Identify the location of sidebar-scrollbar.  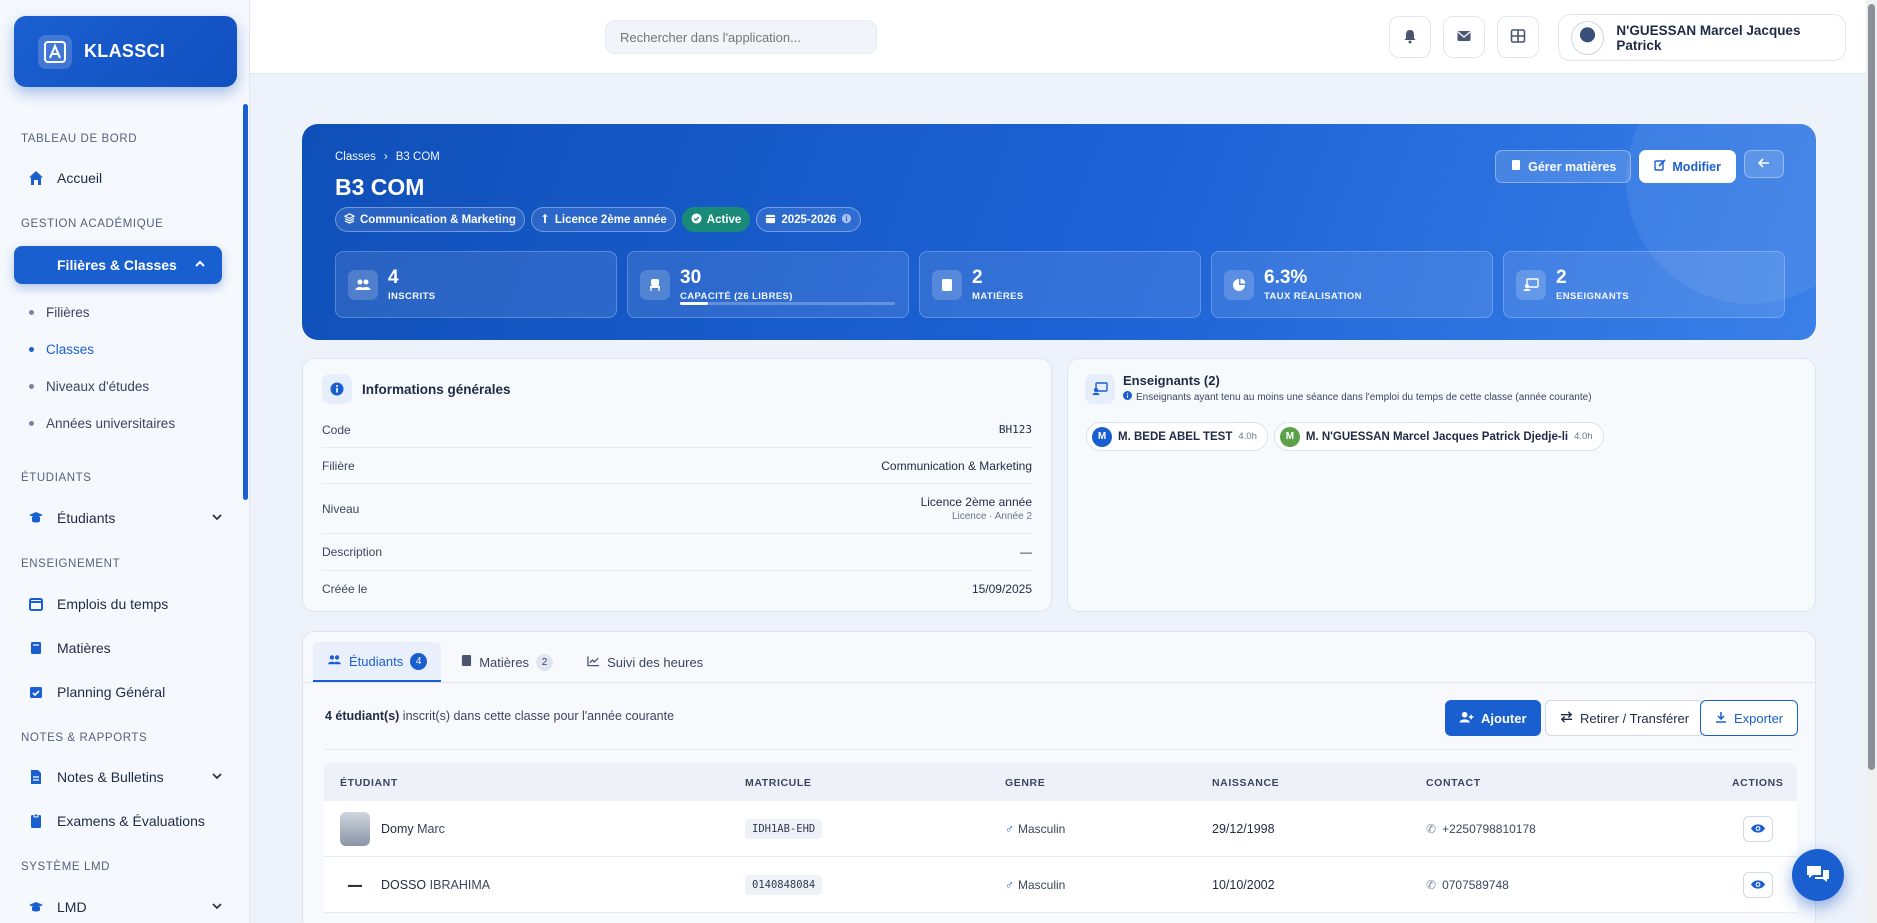
(245, 302).